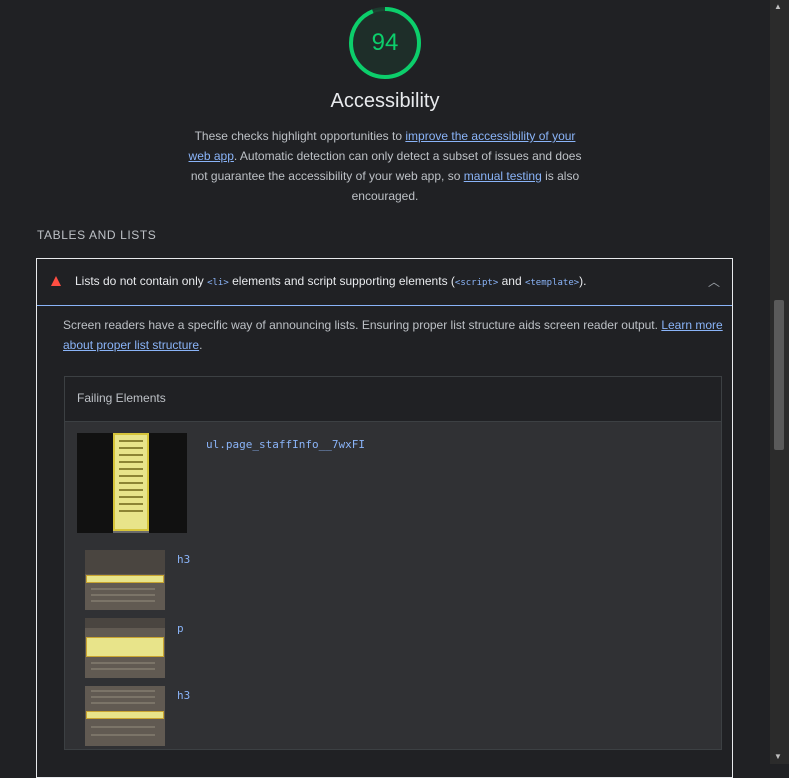 The image size is (789, 778). I want to click on scrollbar-thumb, so click(779, 375).